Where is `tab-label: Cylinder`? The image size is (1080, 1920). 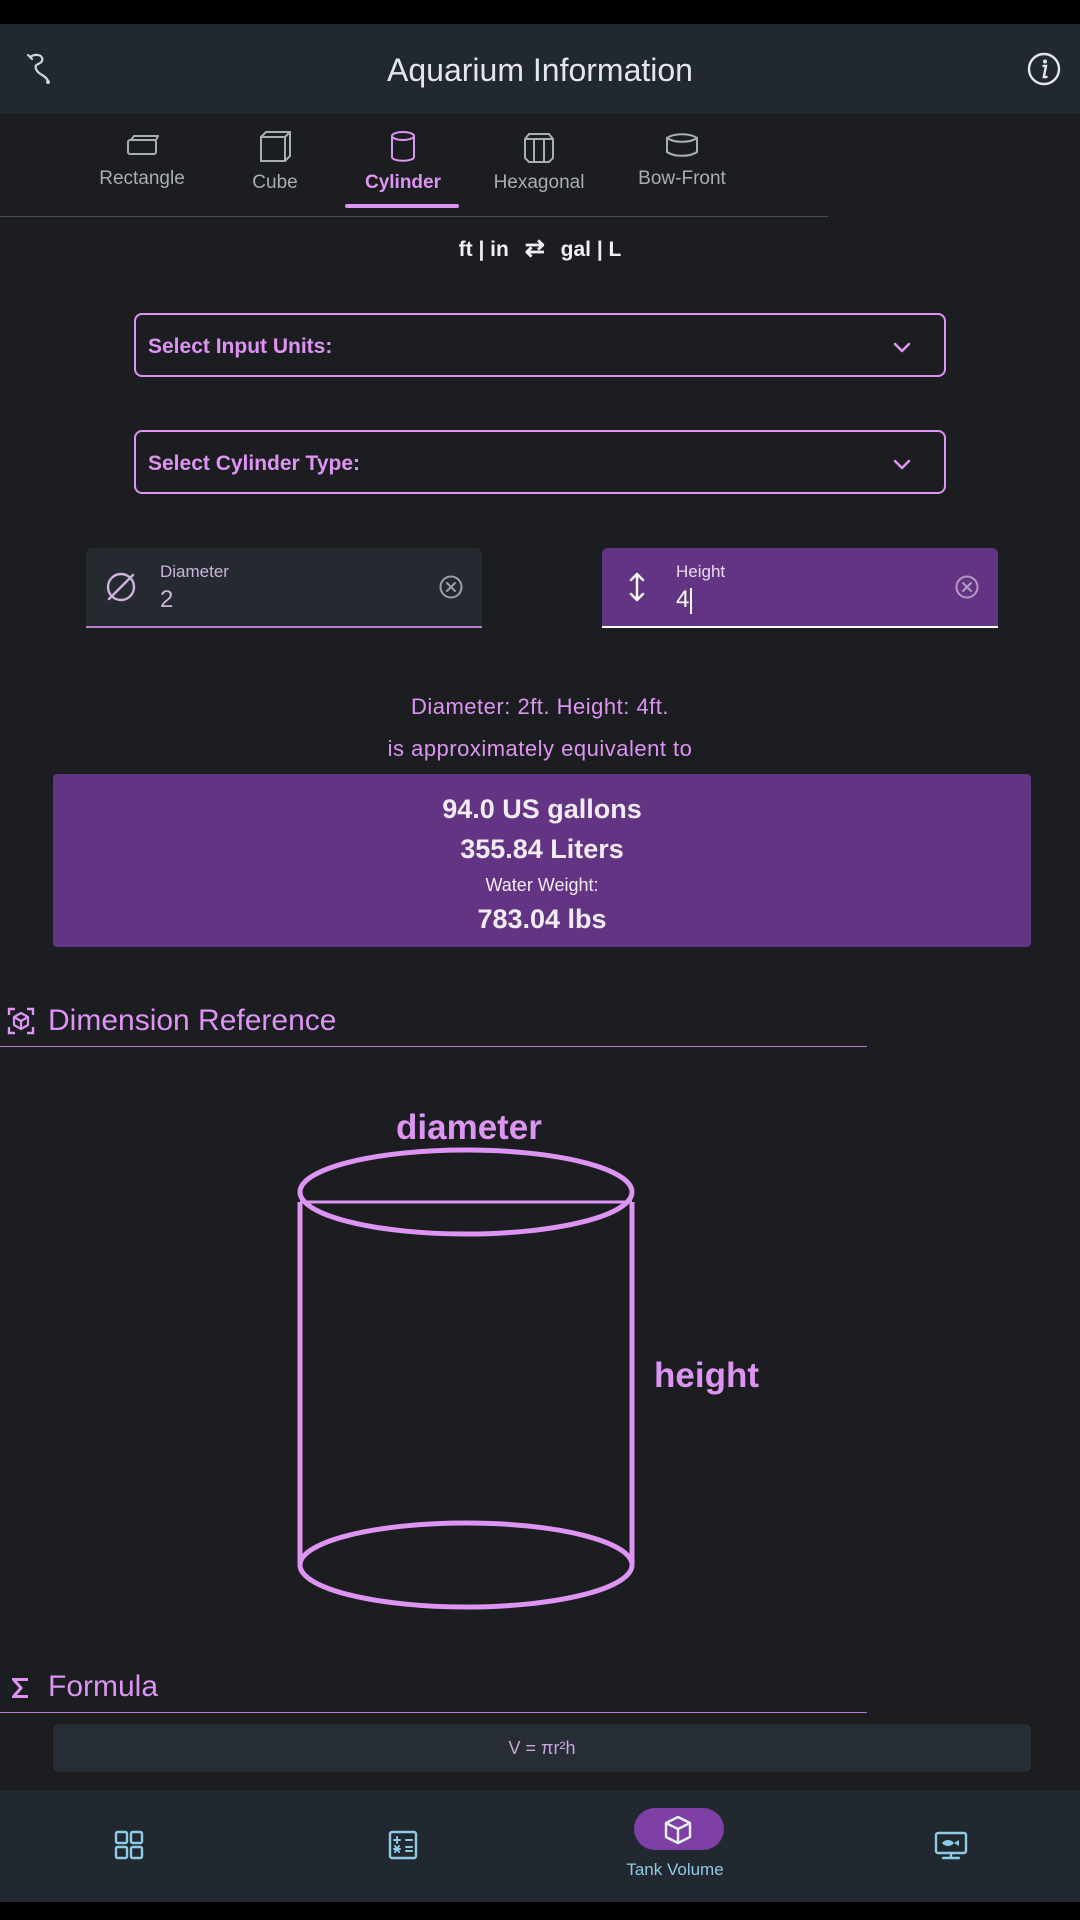 tab-label: Cylinder is located at coordinates (403, 182).